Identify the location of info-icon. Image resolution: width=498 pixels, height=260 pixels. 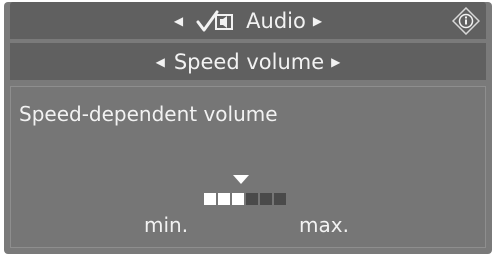
(466, 21).